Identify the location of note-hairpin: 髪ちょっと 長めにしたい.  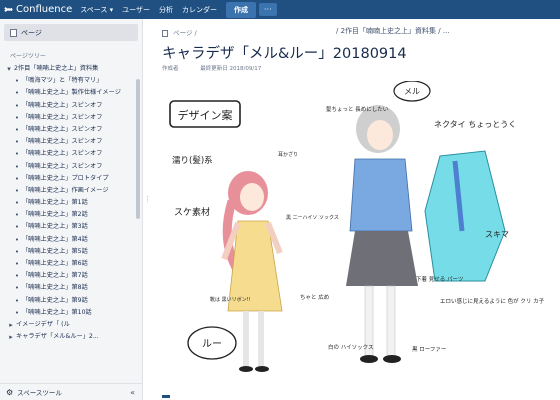
(357, 109).